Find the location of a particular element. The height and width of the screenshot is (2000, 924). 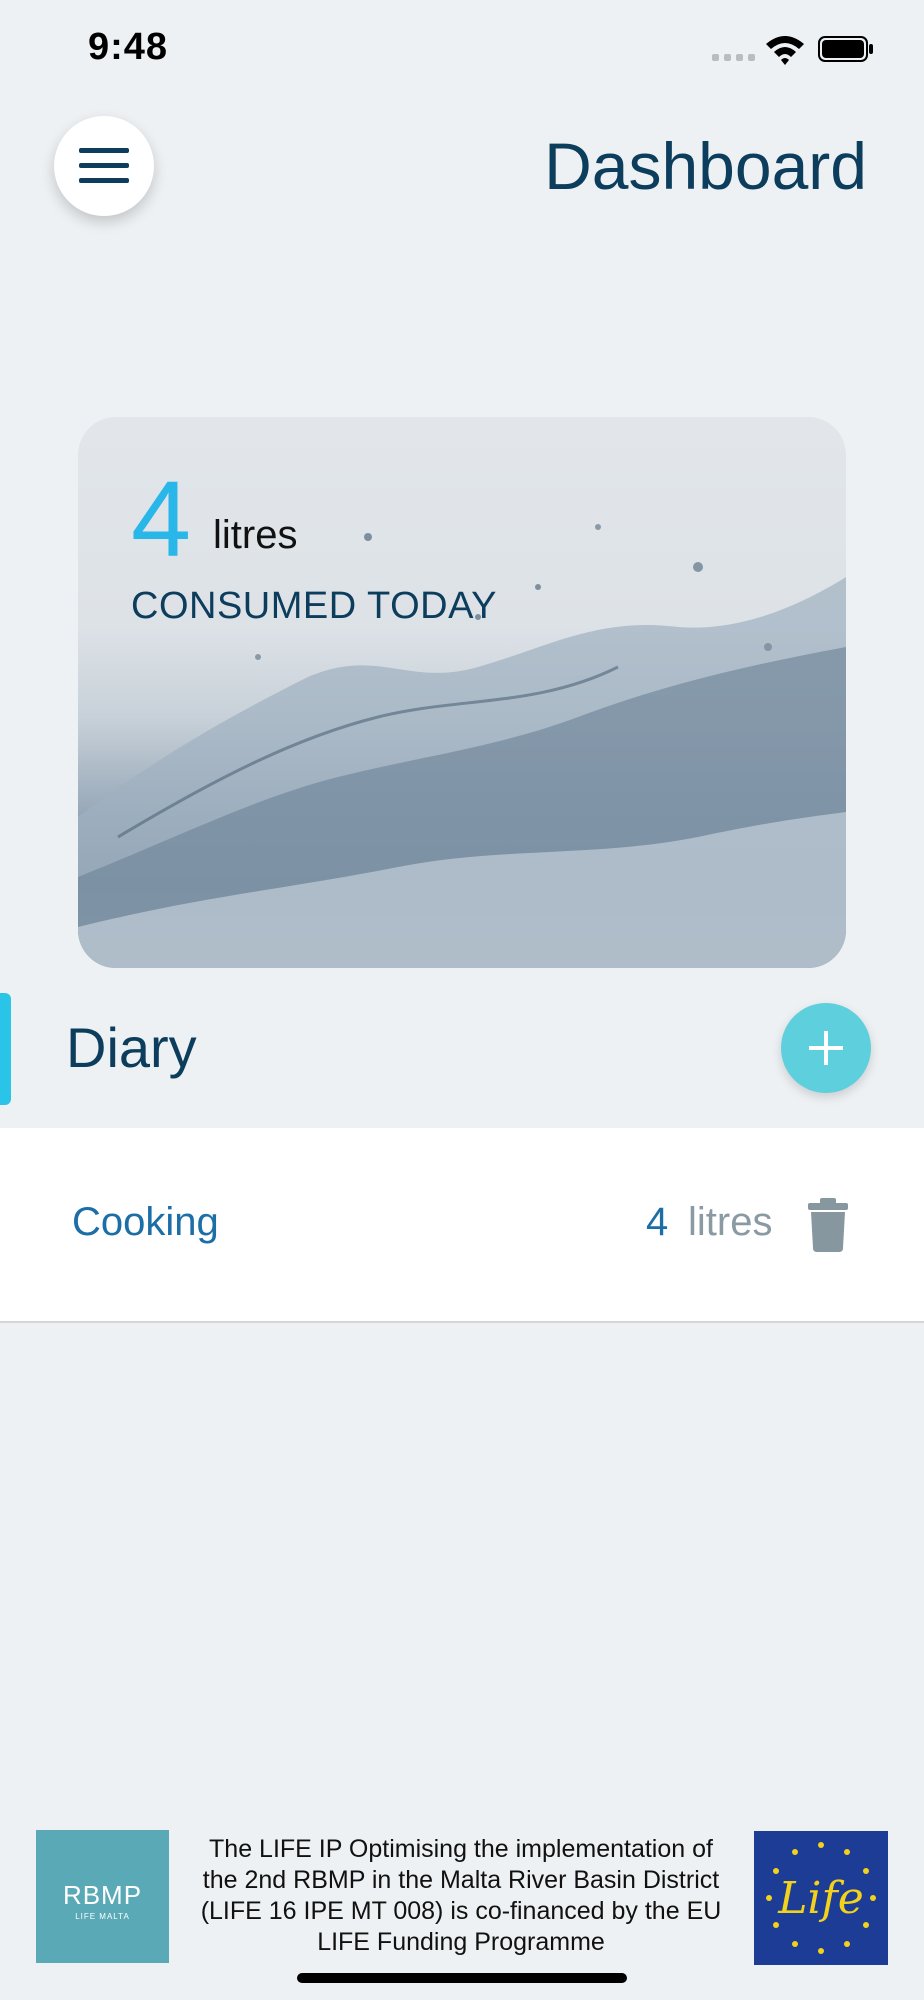

rbmp-logo-text: RBMP is located at coordinates (102, 1895).